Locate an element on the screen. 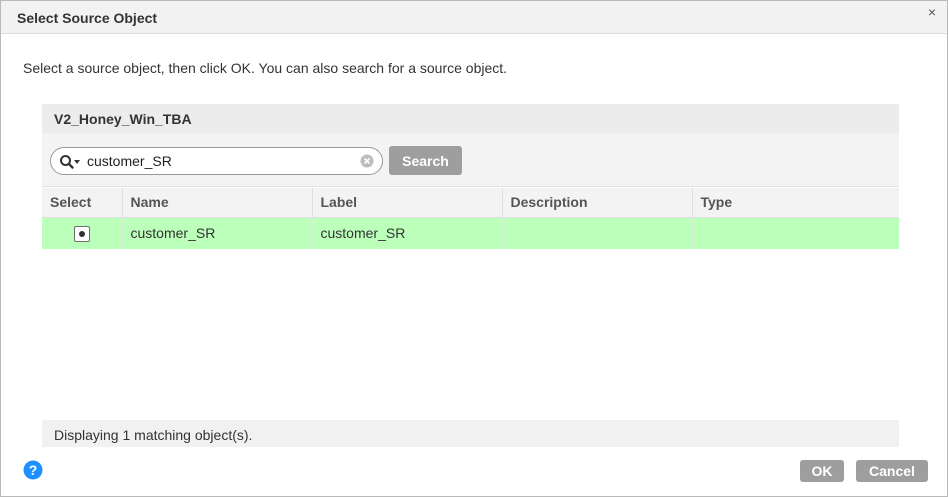  connection-header: V2_Honey_Win_TBA is located at coordinates (470, 118).